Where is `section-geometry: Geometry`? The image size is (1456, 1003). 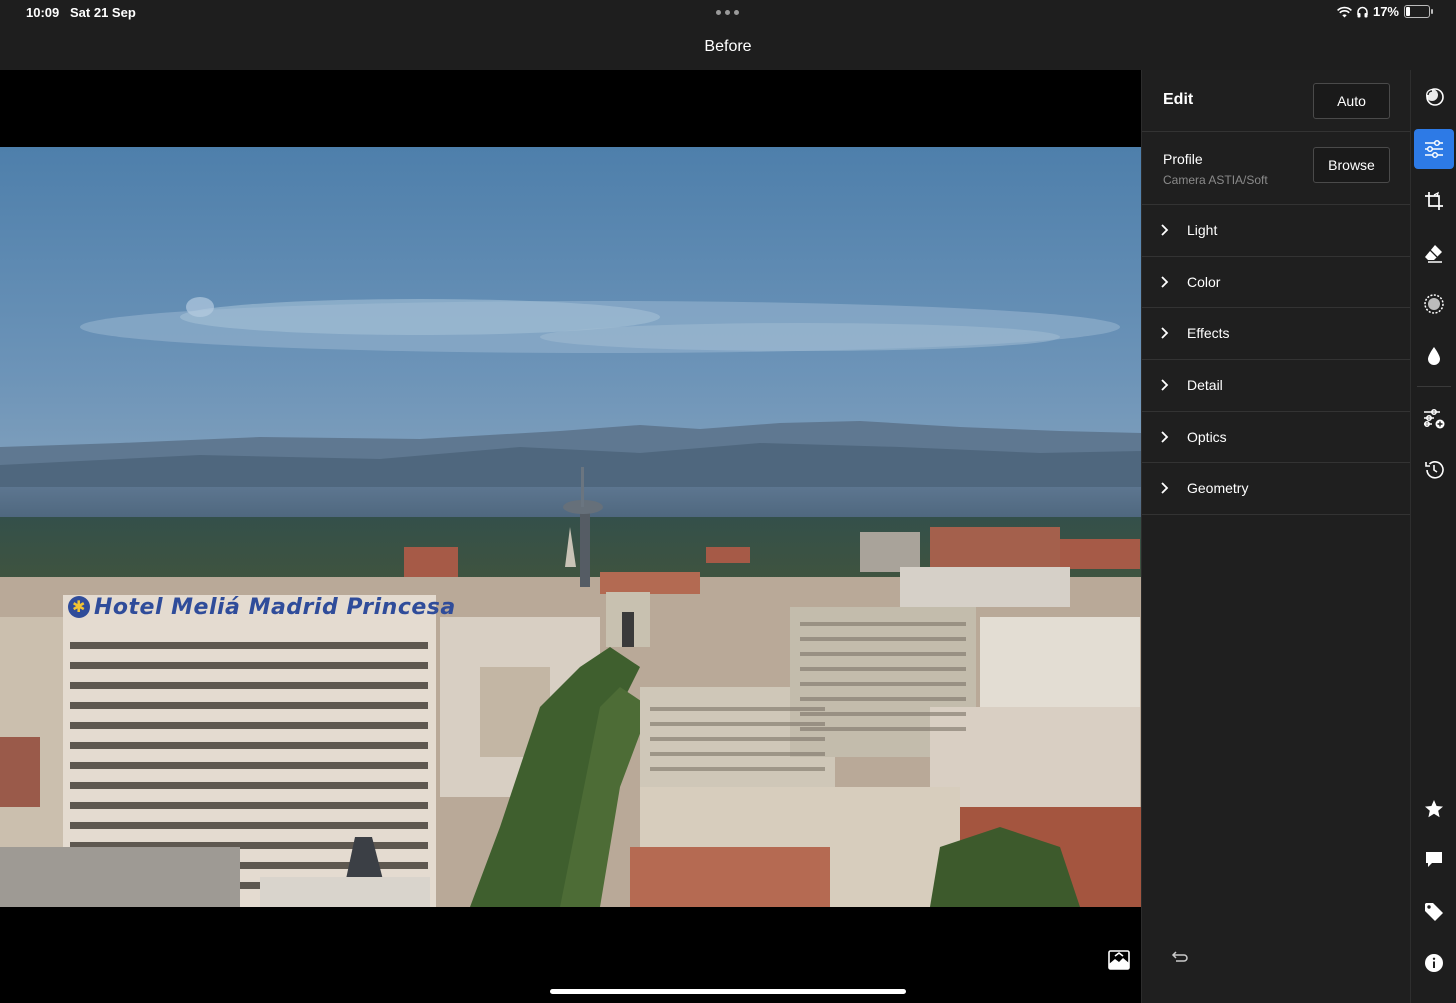
section-geometry: Geometry is located at coordinates (1276, 489).